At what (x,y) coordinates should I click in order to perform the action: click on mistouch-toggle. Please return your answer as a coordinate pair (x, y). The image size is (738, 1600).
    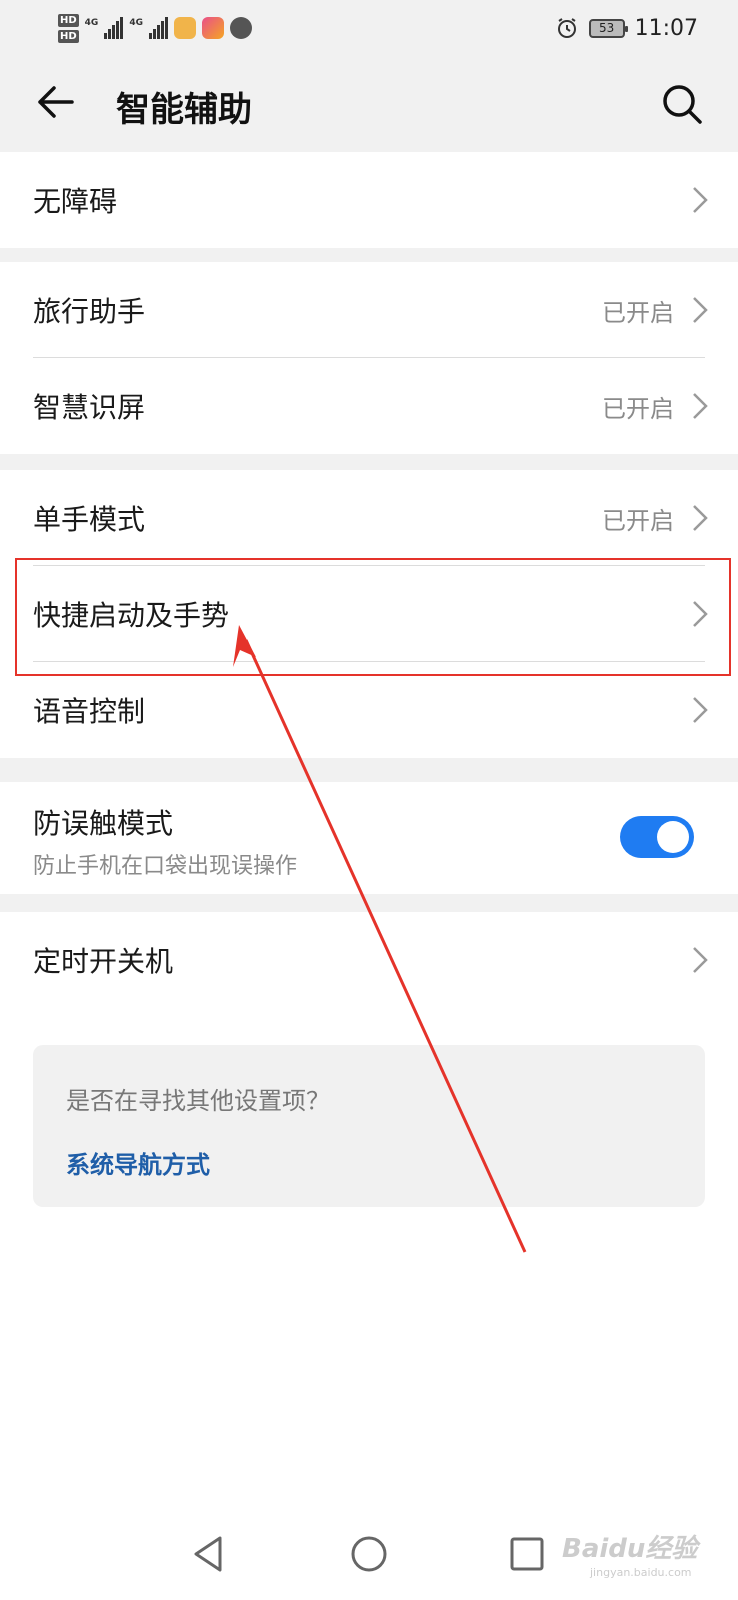
    Looking at the image, I should click on (657, 837).